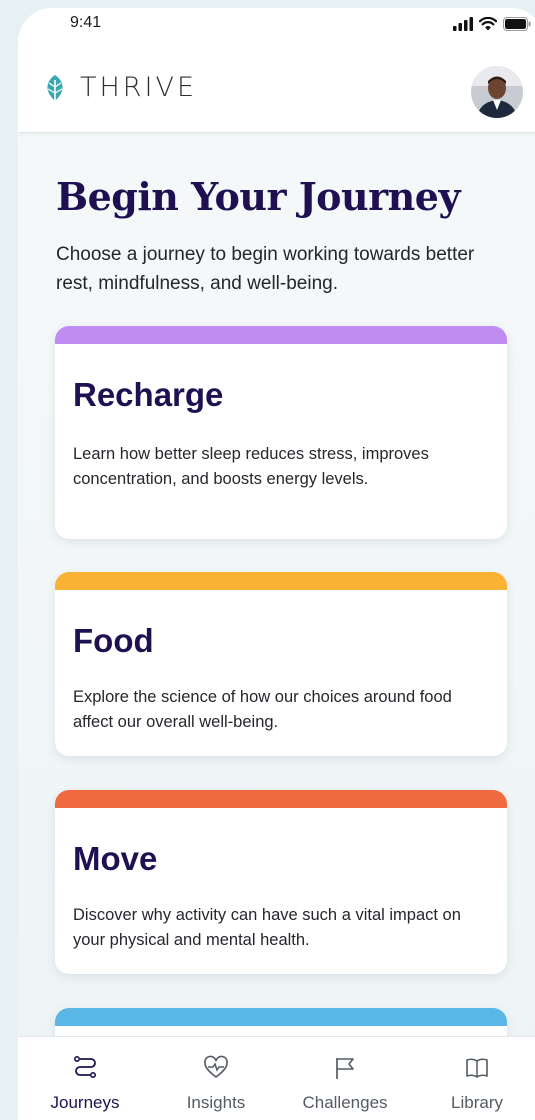  I want to click on nav-item-library: Library, so click(477, 1078).